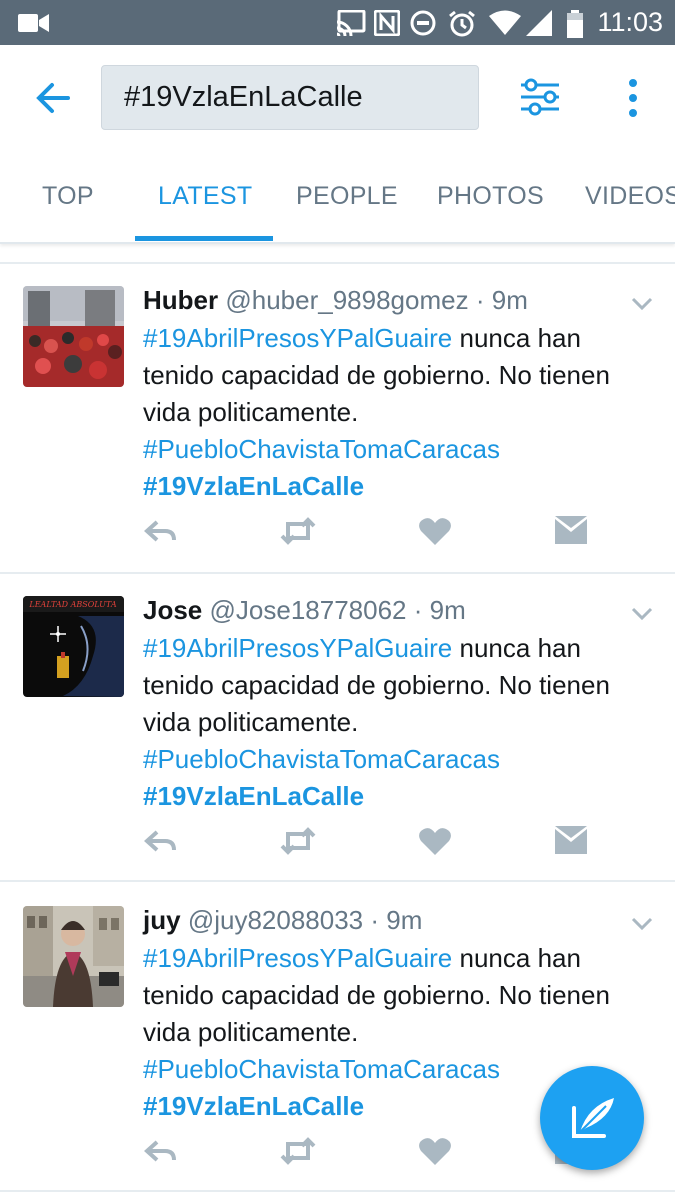 This screenshot has height=1200, width=675. Describe the element at coordinates (346, 300) in the screenshot. I see `user-handle: @huber_9898gomez` at that location.